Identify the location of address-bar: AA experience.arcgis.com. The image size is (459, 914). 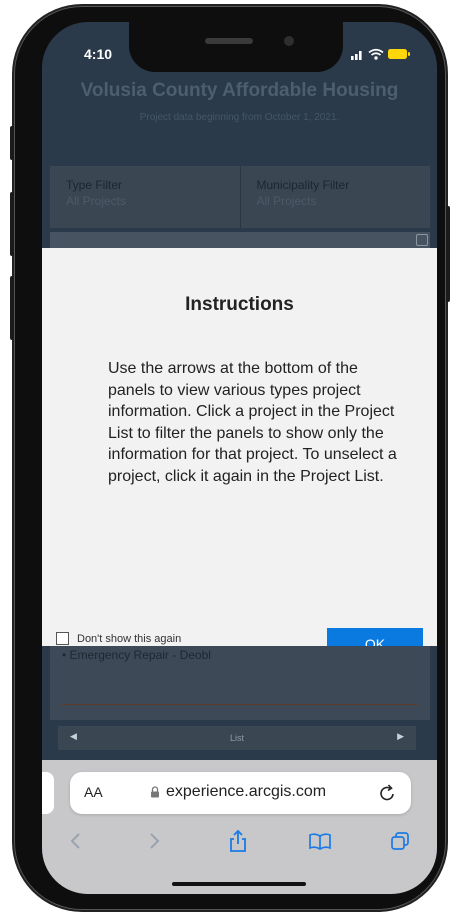
(240, 793).